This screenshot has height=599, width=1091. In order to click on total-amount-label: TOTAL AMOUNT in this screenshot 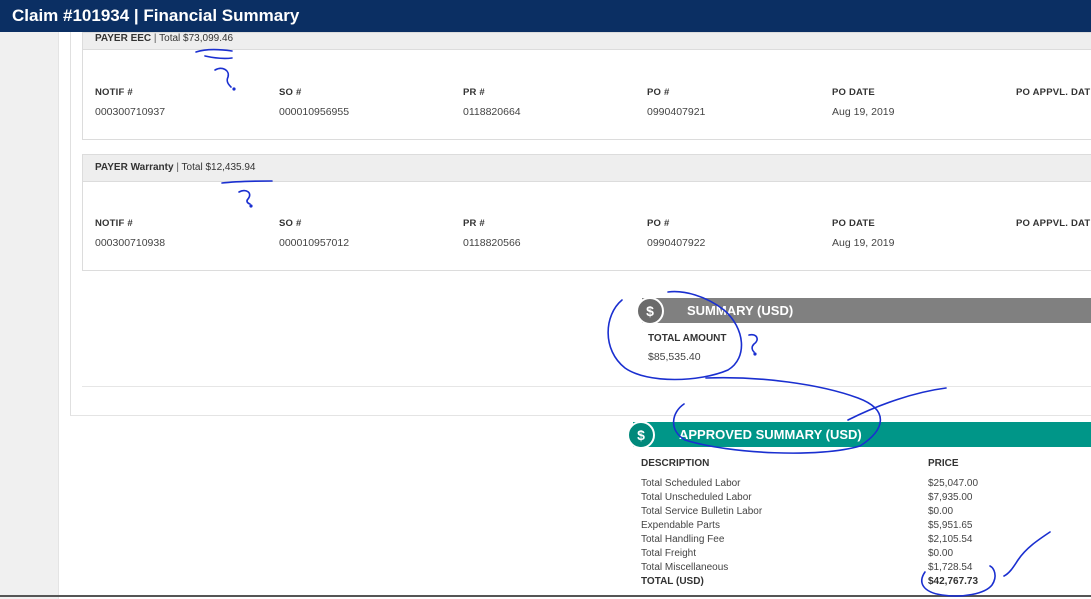, I will do `click(687, 338)`.